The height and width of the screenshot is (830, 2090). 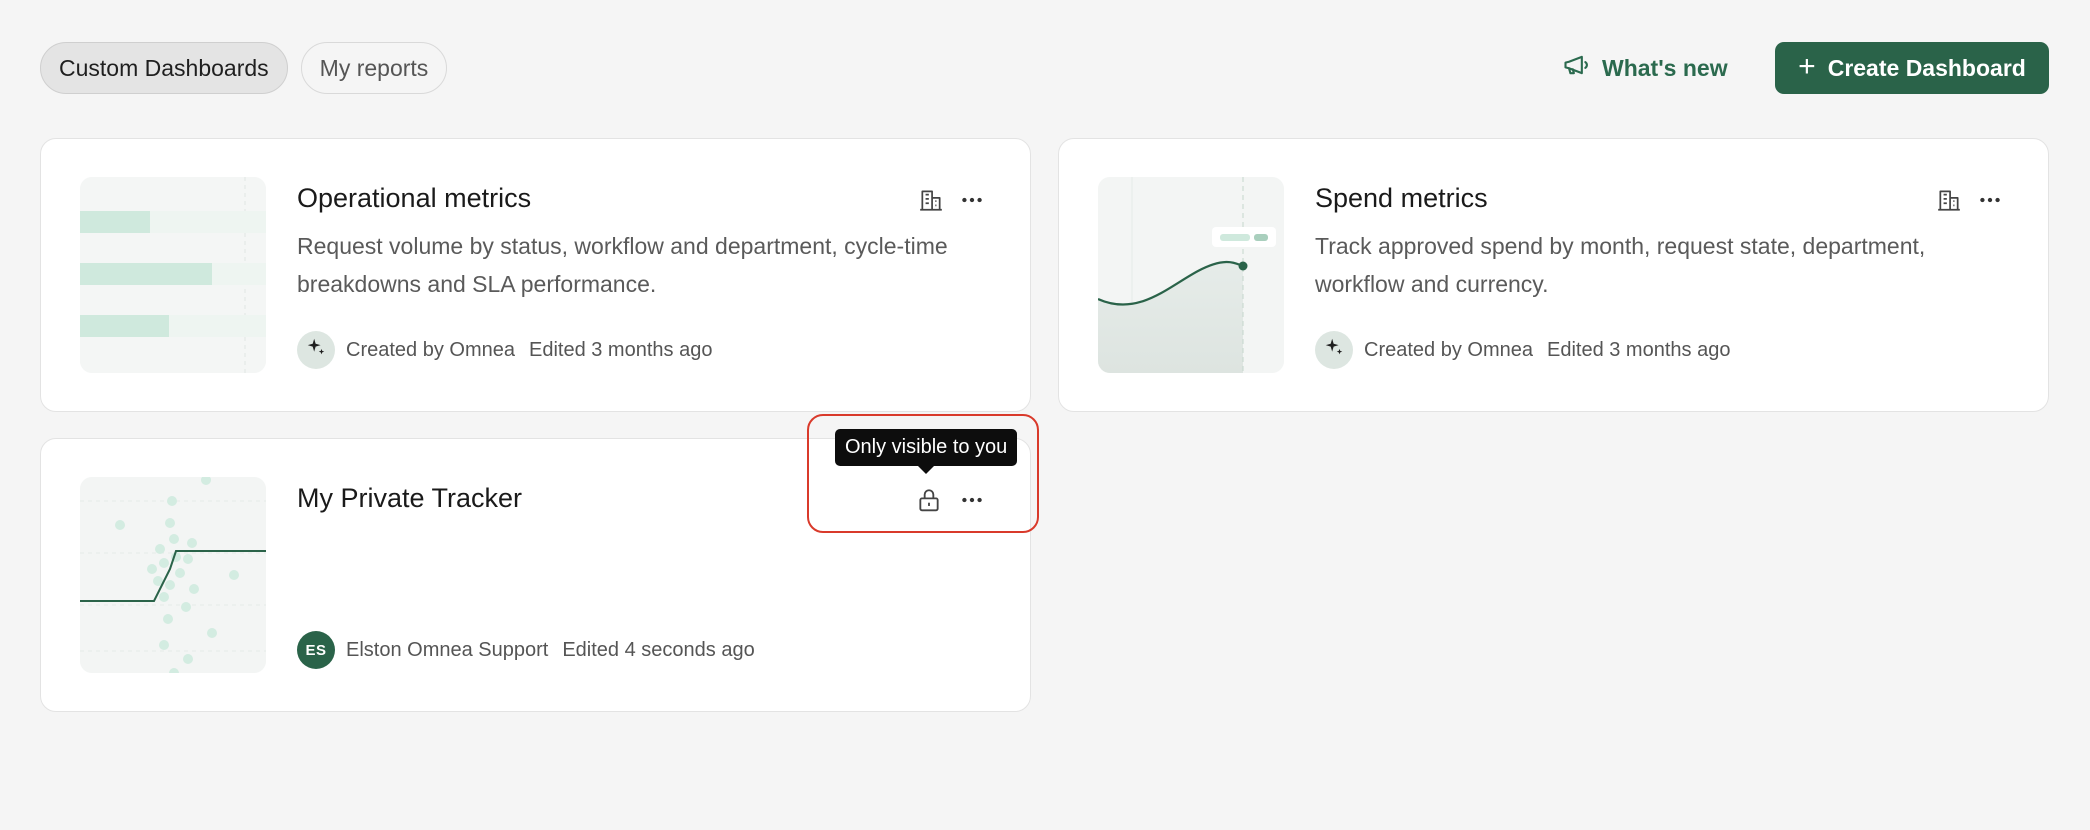 I want to click on card-title: Spend metrics, so click(x=1401, y=198).